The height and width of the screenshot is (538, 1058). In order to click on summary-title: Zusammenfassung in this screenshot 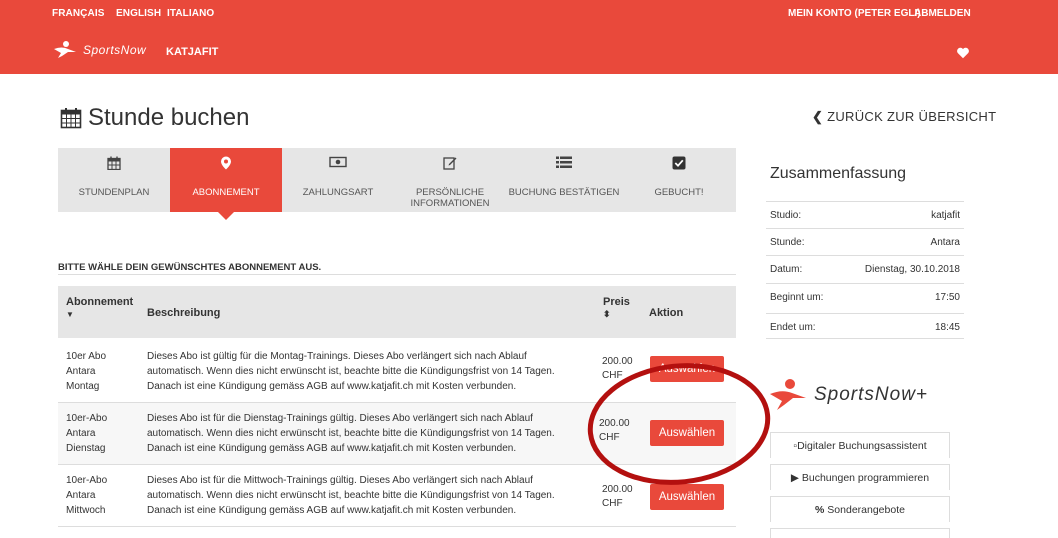, I will do `click(838, 173)`.